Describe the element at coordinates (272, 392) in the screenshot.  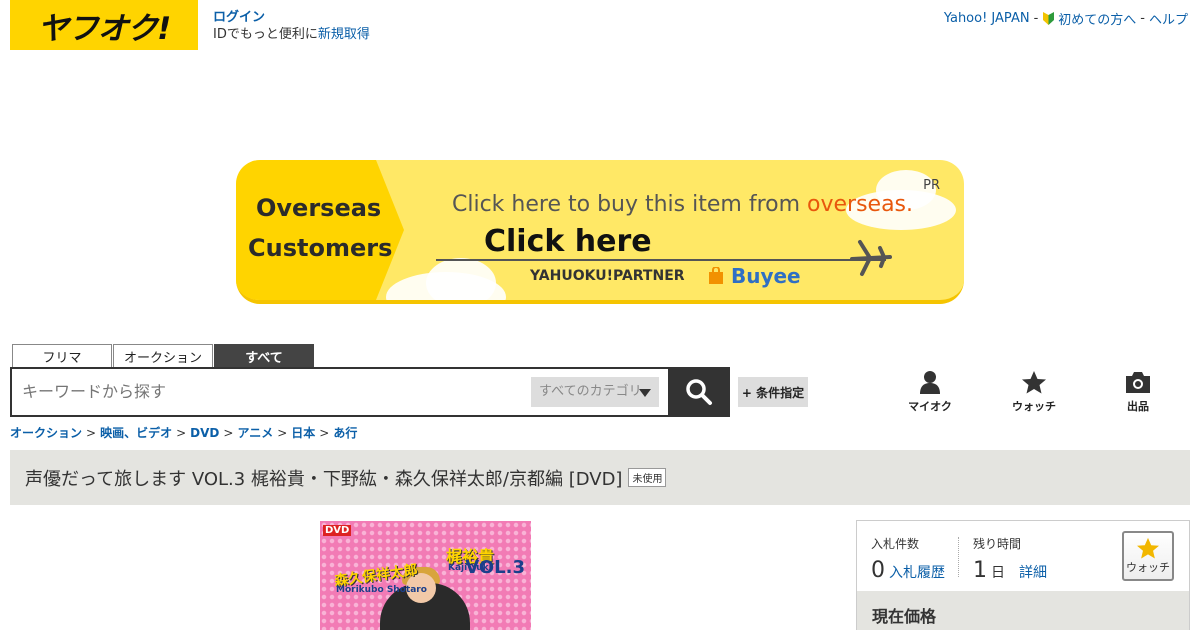
I see `search-input` at that location.